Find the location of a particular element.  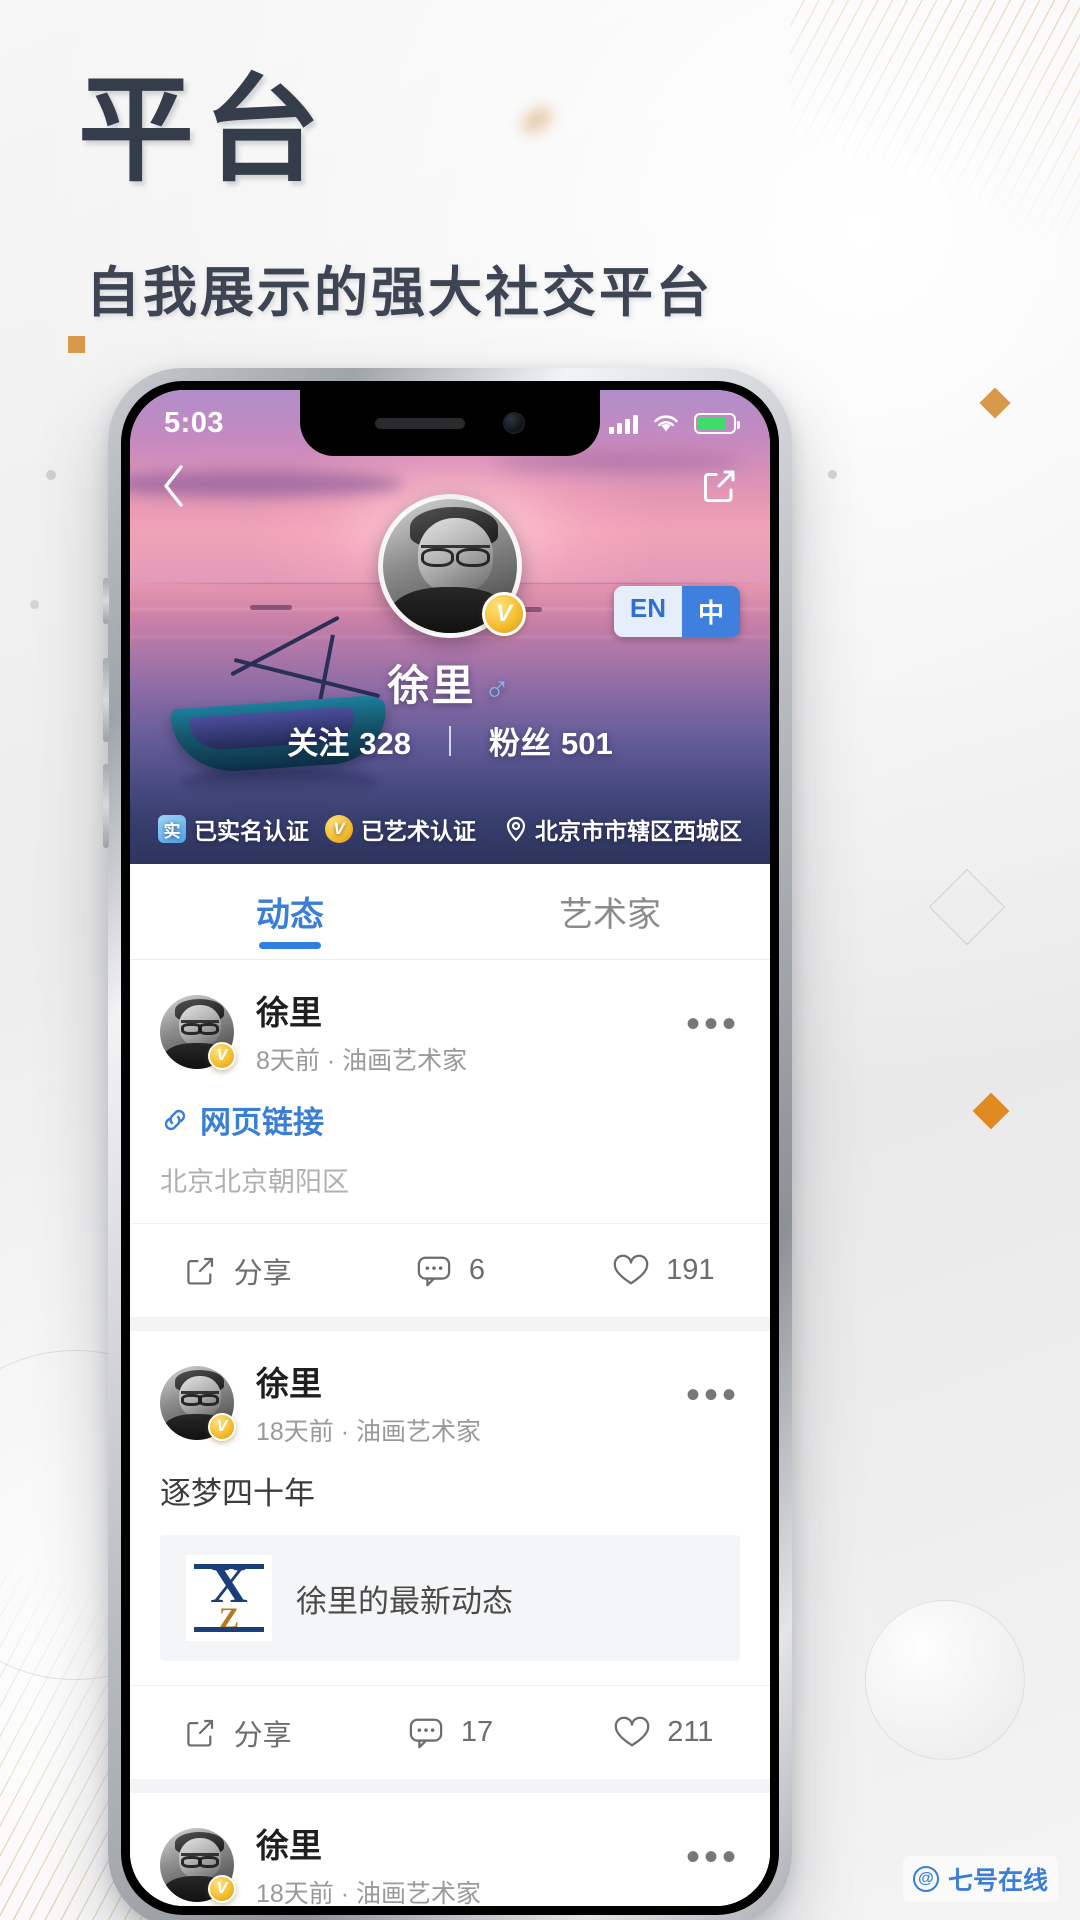

battery-icon is located at coordinates (717, 423).